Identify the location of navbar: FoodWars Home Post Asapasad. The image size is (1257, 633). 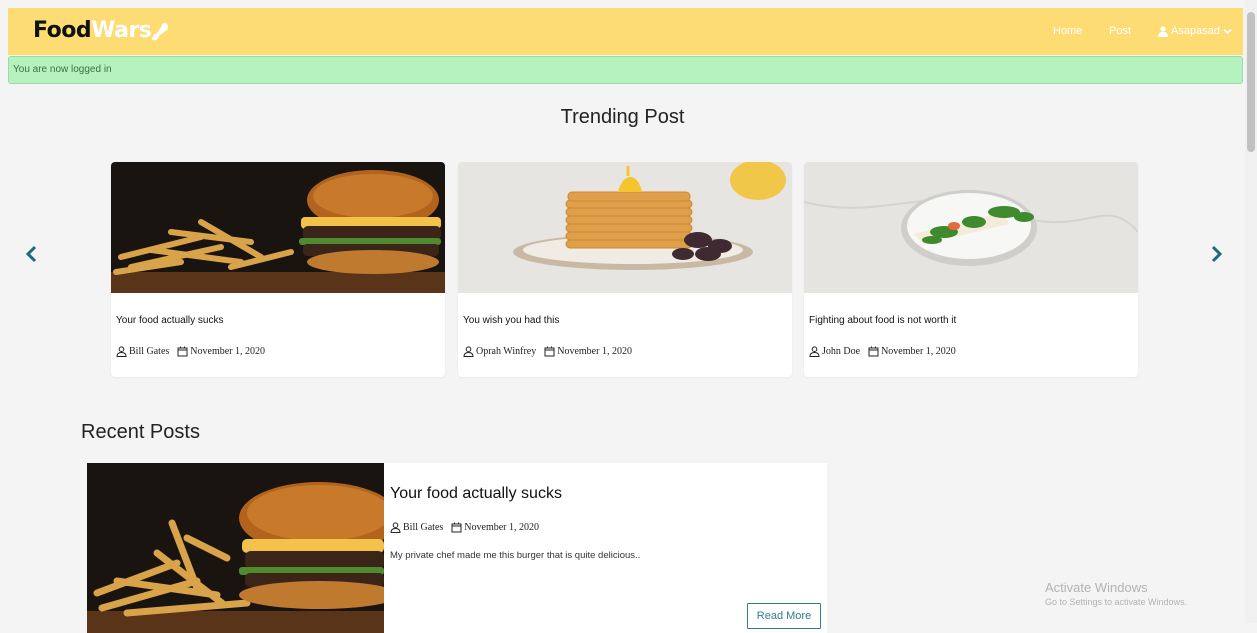
(625, 31).